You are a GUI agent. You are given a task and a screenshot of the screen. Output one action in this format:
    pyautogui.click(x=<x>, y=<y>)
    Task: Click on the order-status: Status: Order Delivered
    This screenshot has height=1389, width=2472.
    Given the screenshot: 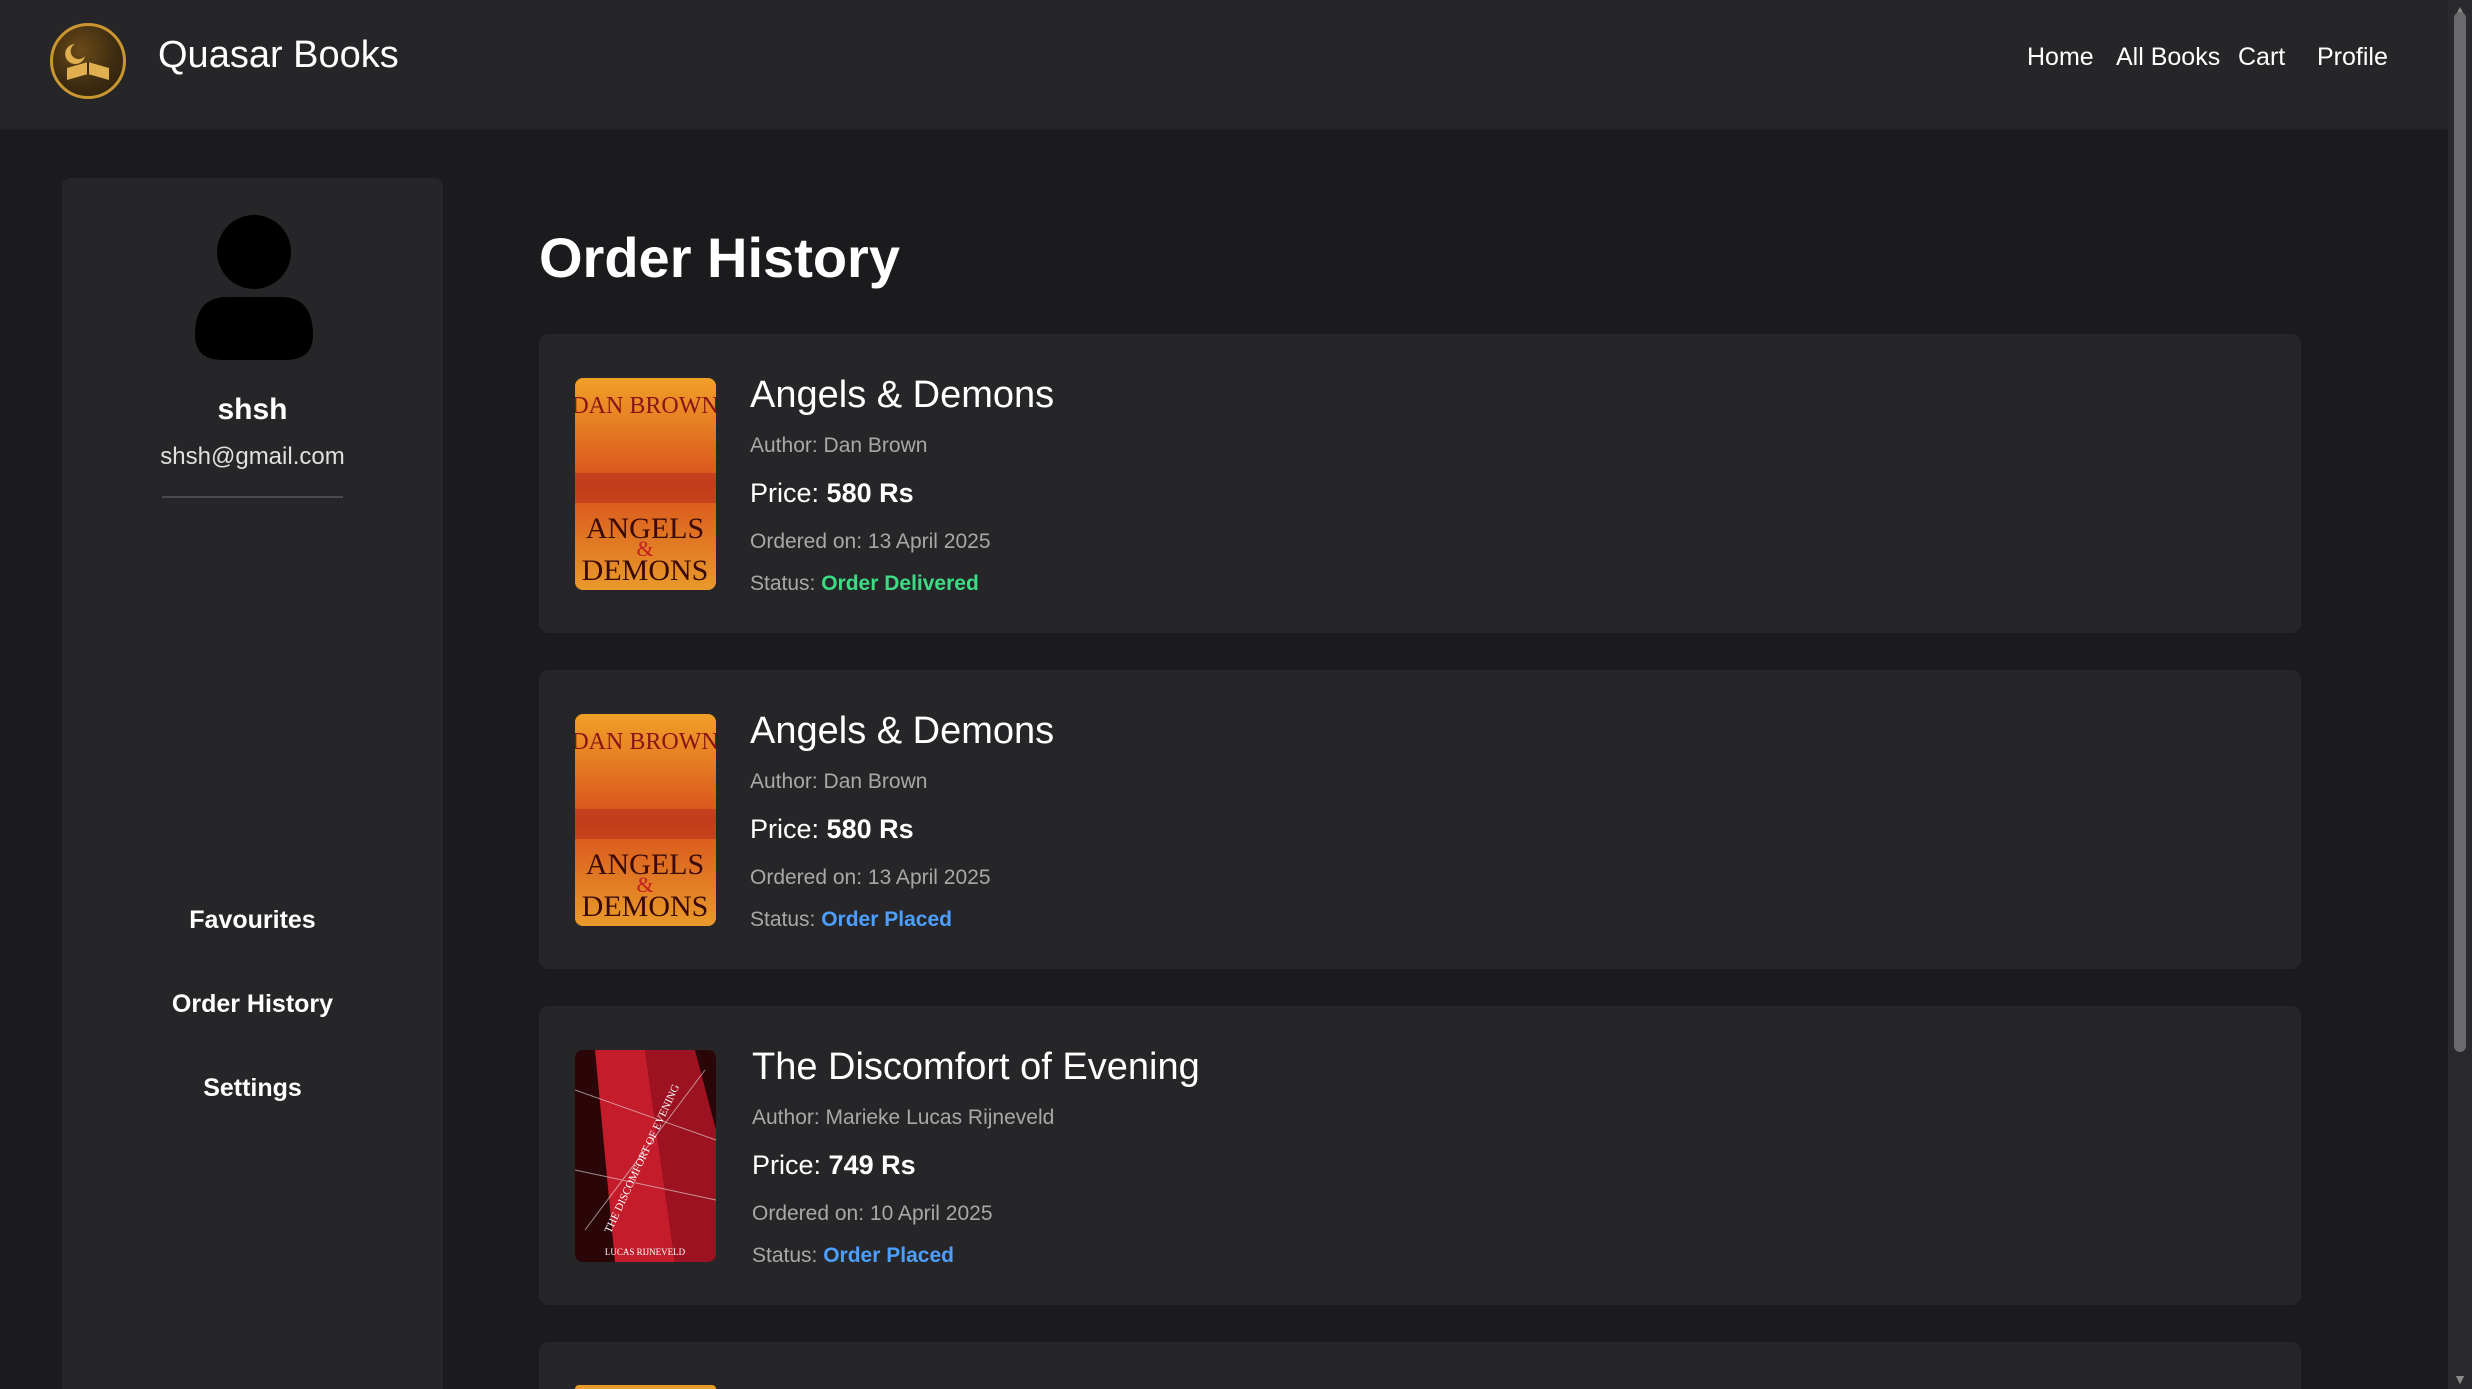 What is the action you would take?
    pyautogui.click(x=864, y=583)
    